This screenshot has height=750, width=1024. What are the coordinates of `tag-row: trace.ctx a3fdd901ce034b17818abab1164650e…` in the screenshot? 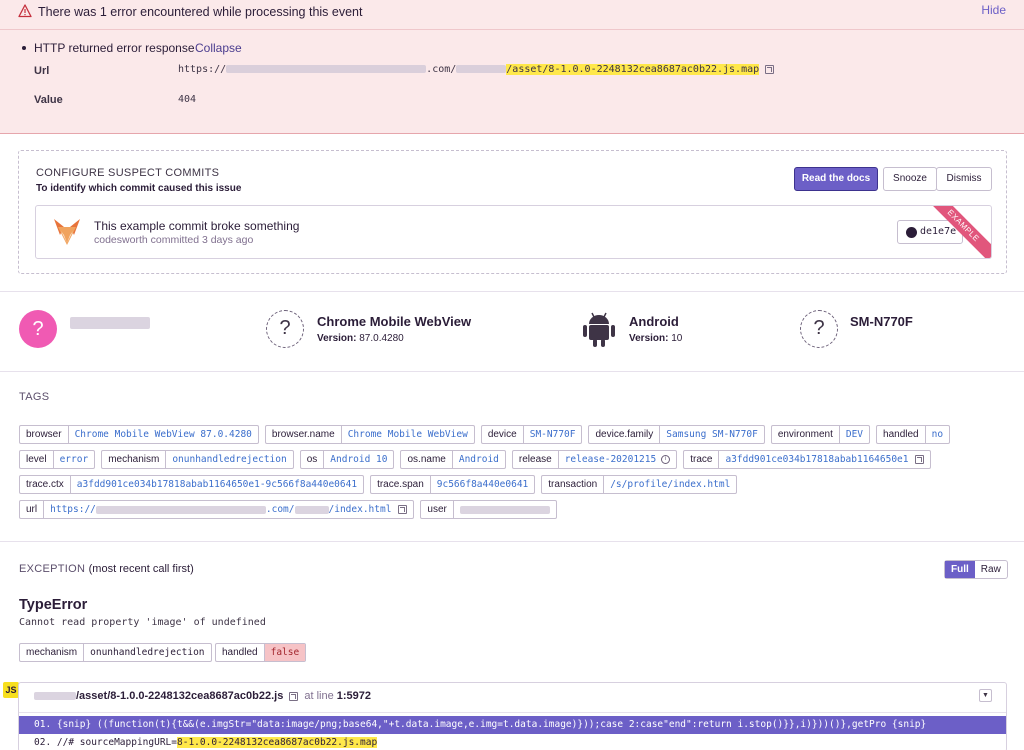 It's located at (514, 484).